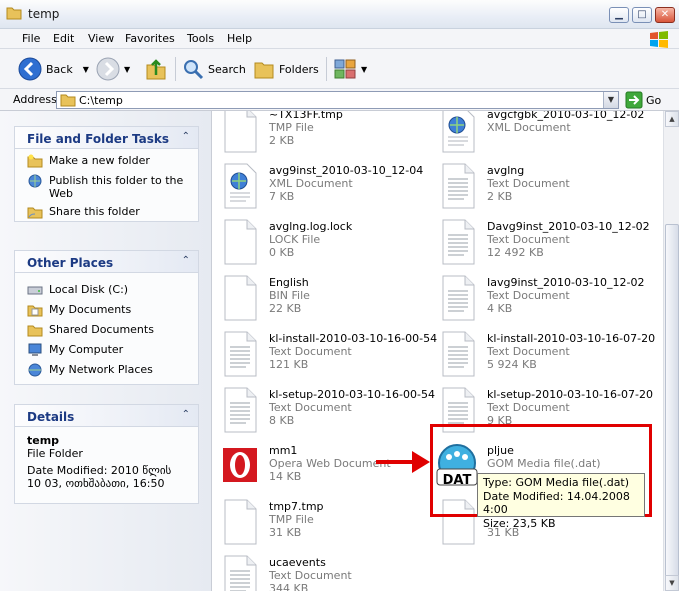  What do you see at coordinates (106, 330) in the screenshot?
I see `place-shared-documents: Shared Documents` at bounding box center [106, 330].